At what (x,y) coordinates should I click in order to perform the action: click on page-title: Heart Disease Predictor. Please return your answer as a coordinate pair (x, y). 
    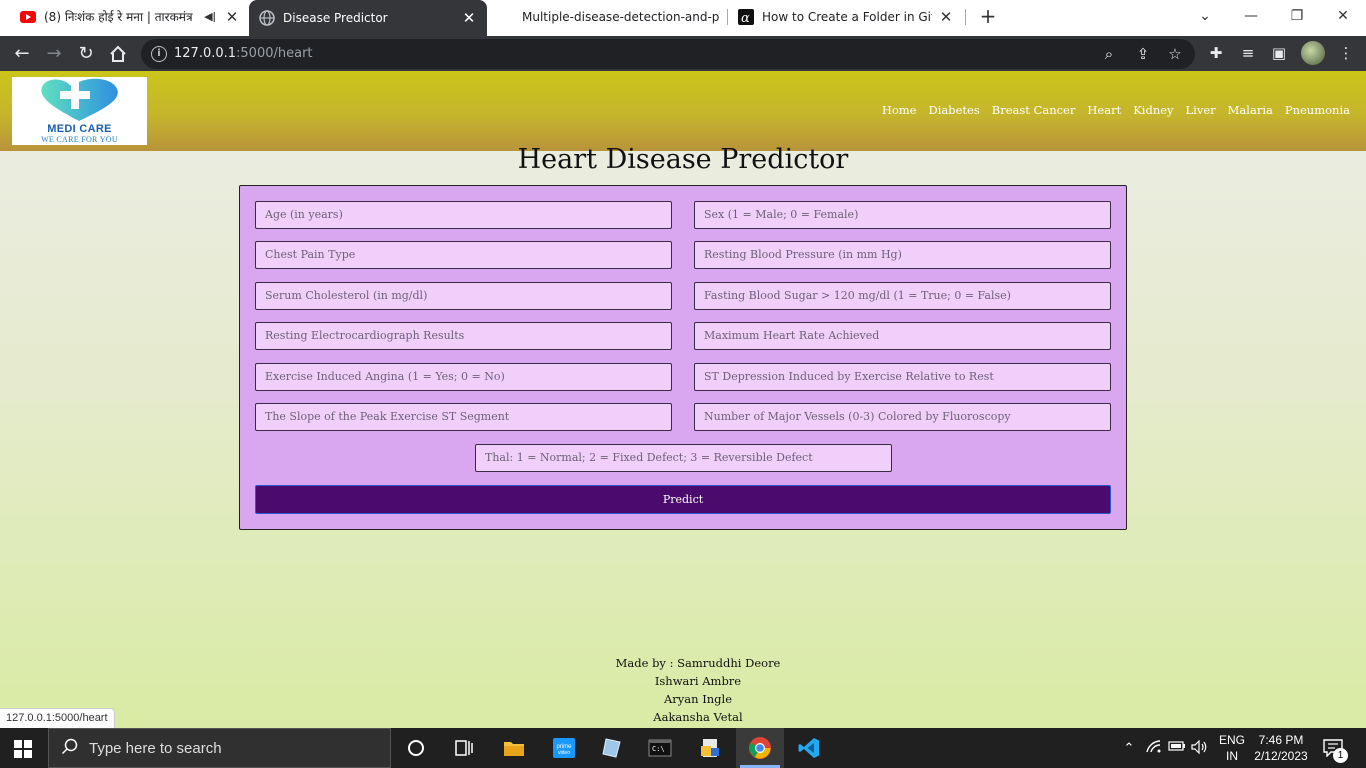
    Looking at the image, I should click on (683, 159).